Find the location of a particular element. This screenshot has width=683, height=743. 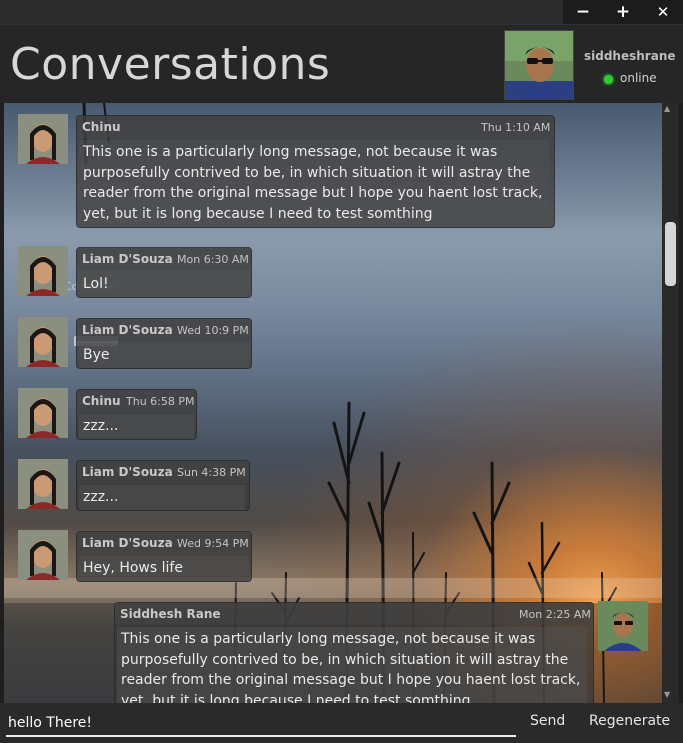

status-text: online is located at coordinates (638, 78).